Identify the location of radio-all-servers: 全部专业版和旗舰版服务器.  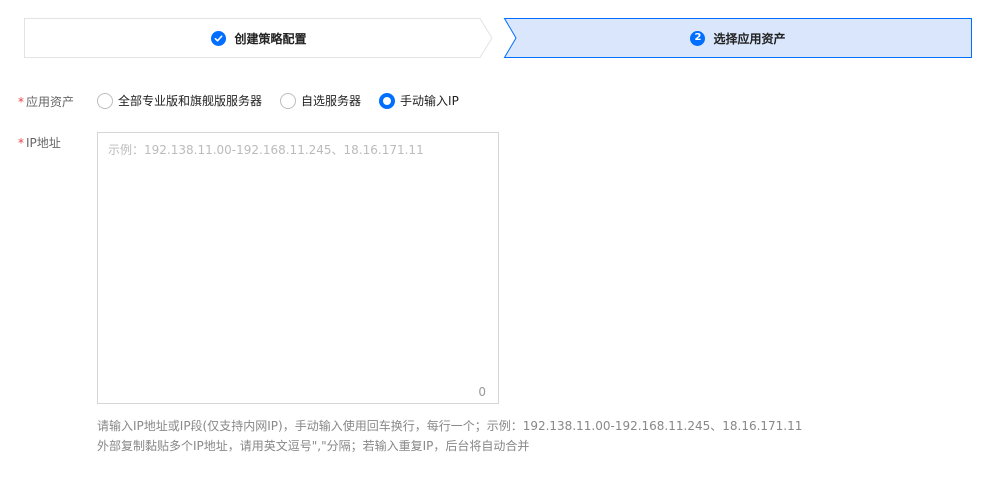
(179, 100).